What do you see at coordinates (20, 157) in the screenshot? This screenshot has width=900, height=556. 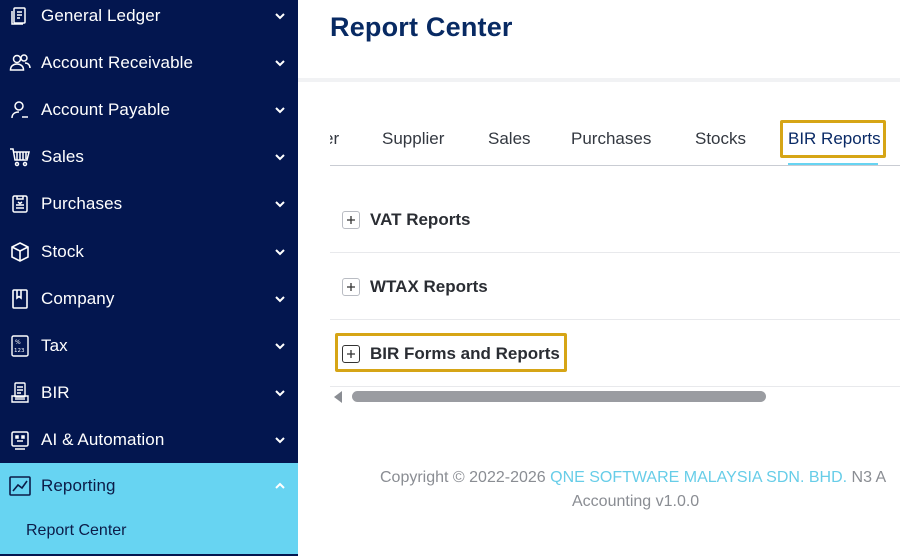 I see `cart-icon` at bounding box center [20, 157].